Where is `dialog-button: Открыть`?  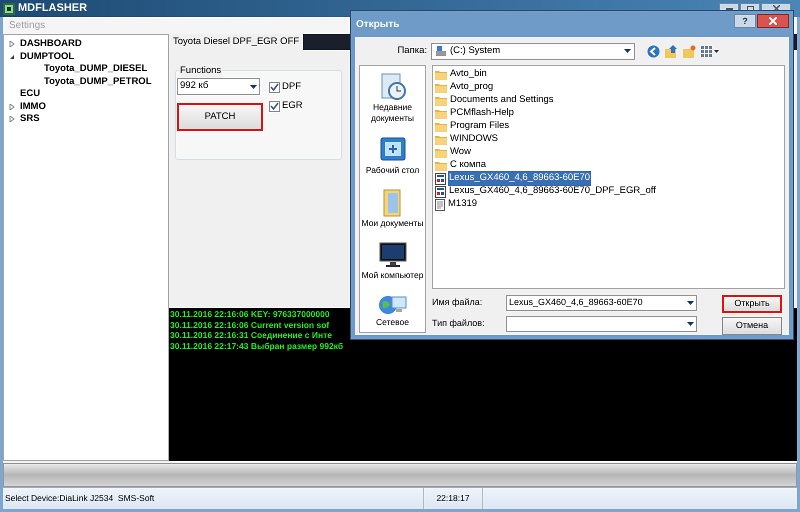 dialog-button: Открыть is located at coordinates (752, 304).